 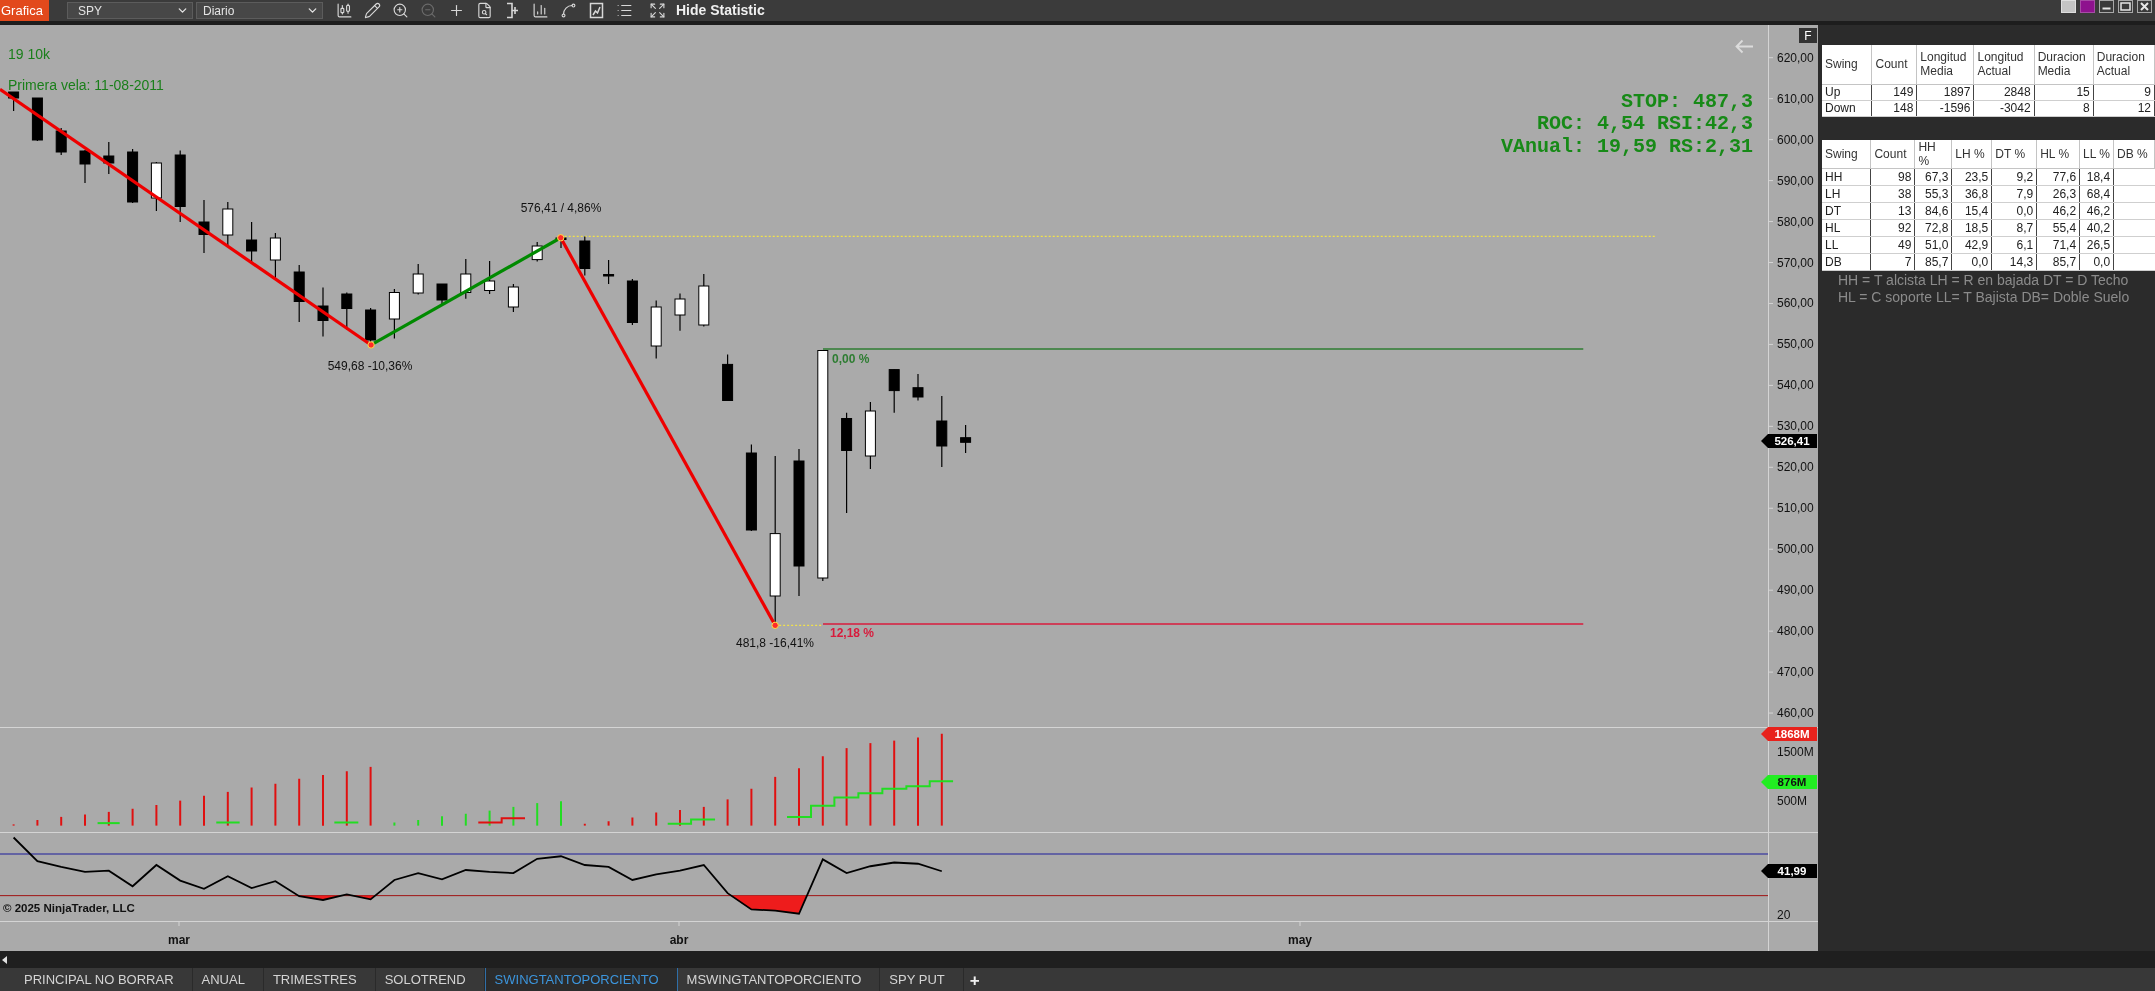 I want to click on volume-axis-label: 500M, so click(x=1792, y=801).